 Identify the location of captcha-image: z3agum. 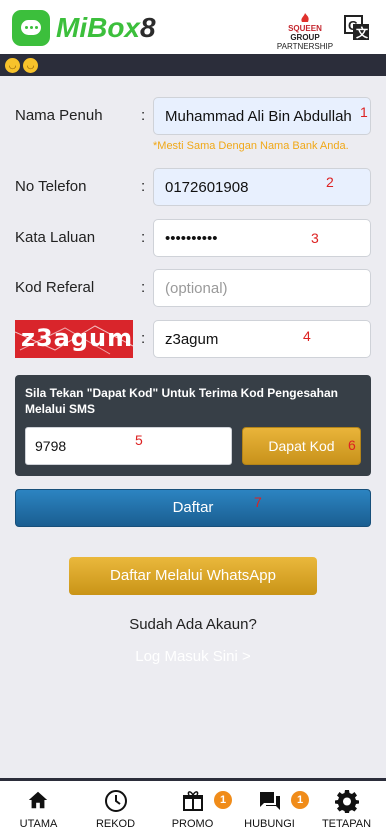
(74, 339).